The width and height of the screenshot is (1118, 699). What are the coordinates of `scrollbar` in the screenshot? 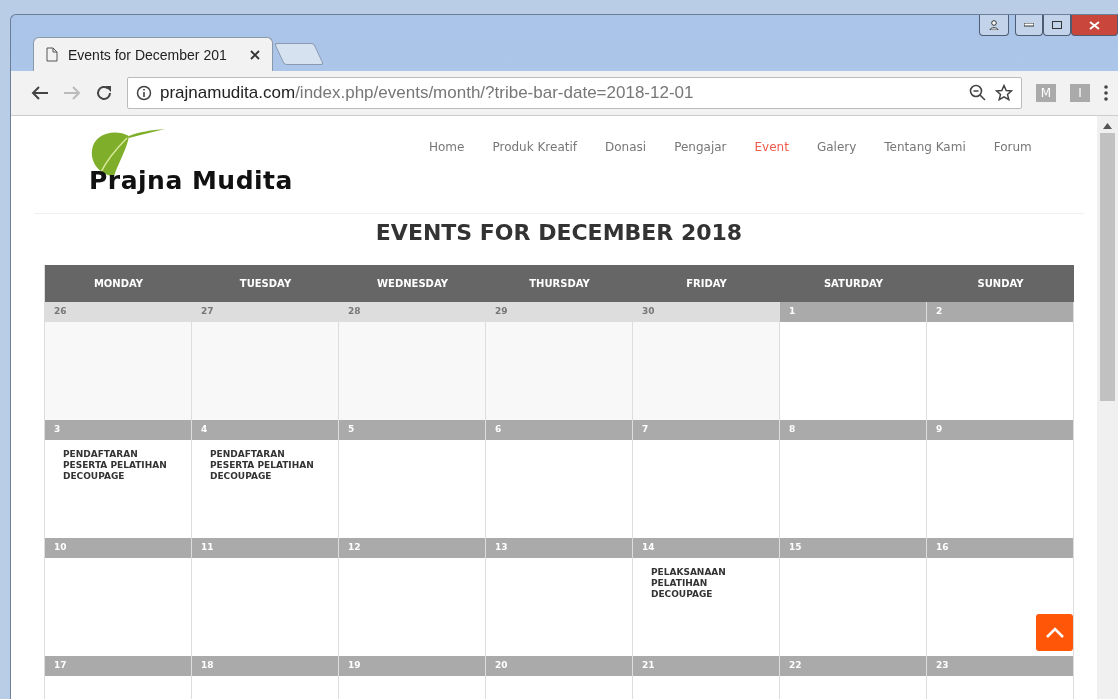 It's located at (1107, 407).